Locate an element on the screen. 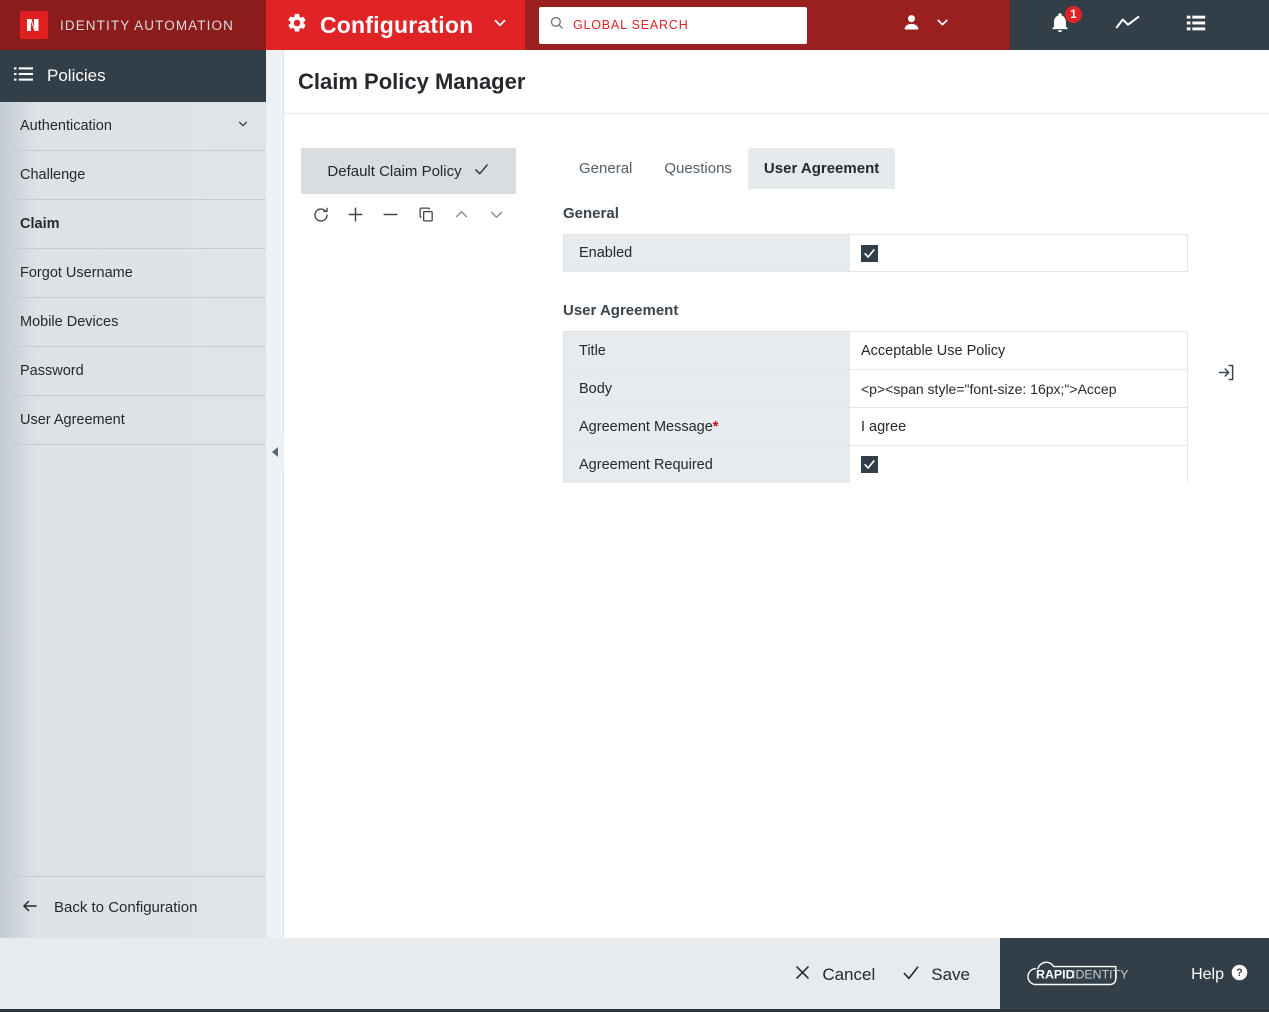 The height and width of the screenshot is (1012, 1269). save-button: Save is located at coordinates (935, 975).